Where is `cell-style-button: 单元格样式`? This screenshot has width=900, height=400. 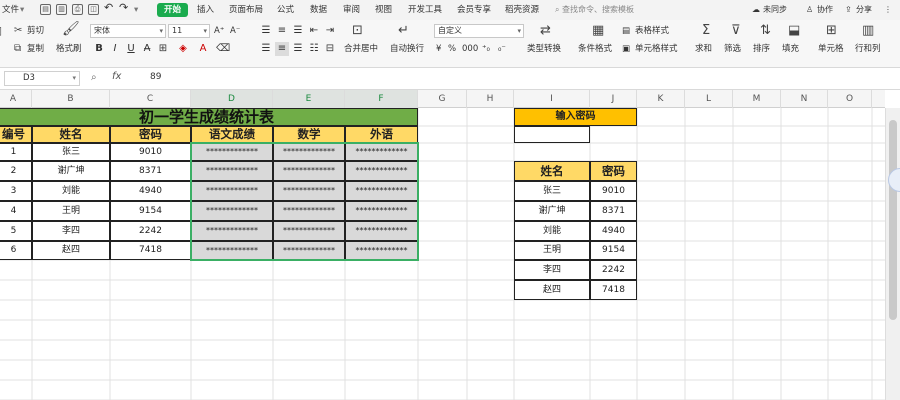 cell-style-button: 单元格样式 is located at coordinates (656, 49).